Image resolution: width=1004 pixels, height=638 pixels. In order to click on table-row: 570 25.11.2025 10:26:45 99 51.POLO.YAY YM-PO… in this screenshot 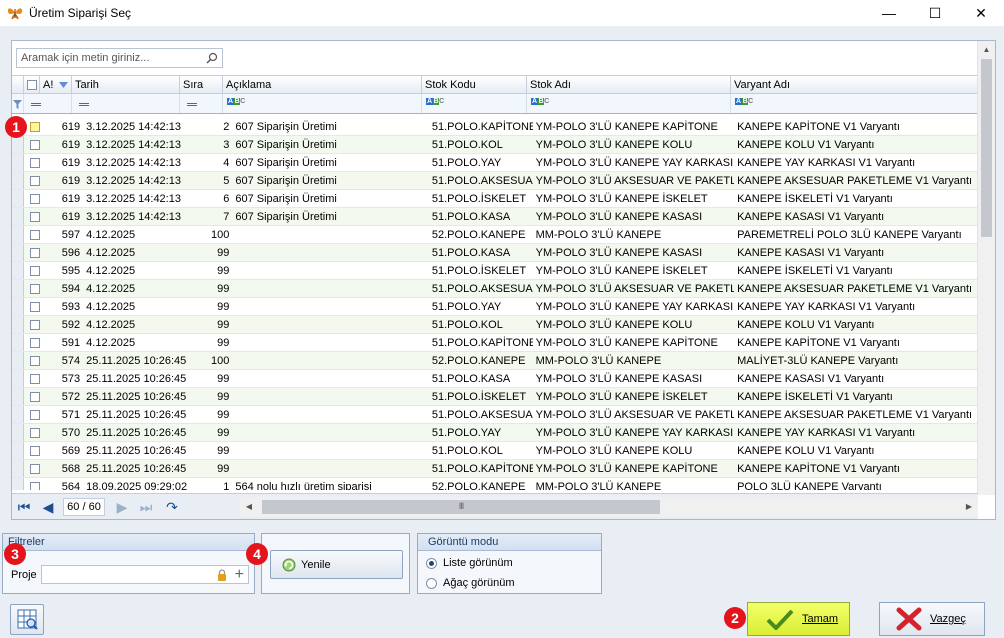, I will do `click(495, 433)`.